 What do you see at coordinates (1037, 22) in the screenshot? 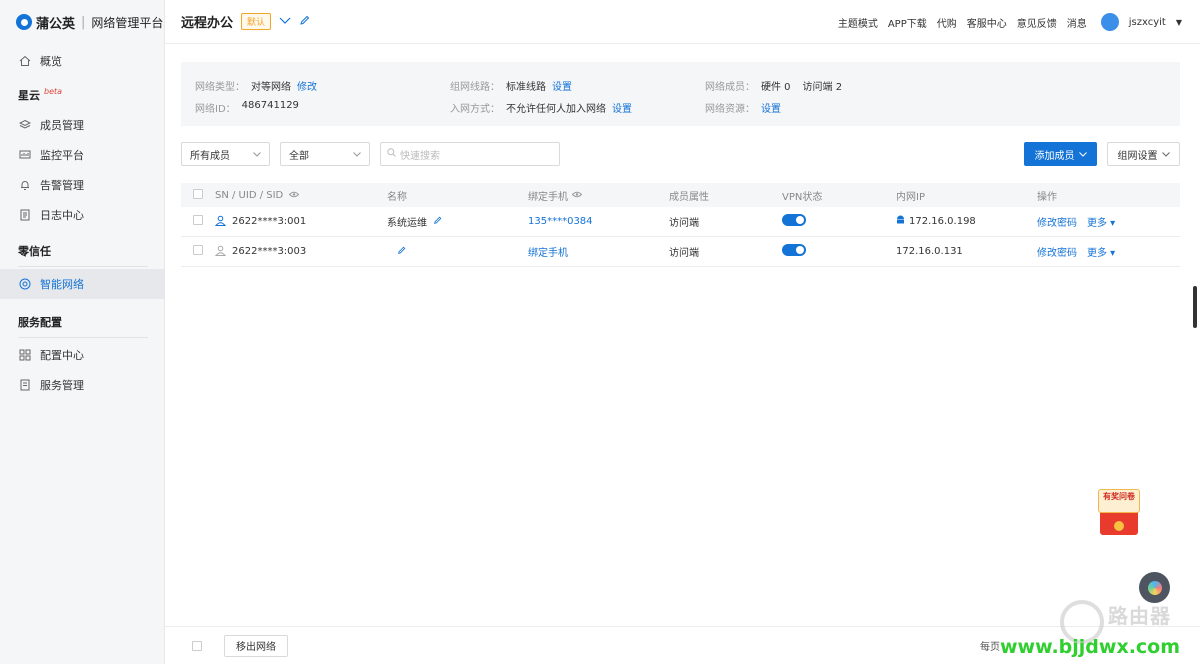
I see `feedback-link: 意见反馈` at bounding box center [1037, 22].